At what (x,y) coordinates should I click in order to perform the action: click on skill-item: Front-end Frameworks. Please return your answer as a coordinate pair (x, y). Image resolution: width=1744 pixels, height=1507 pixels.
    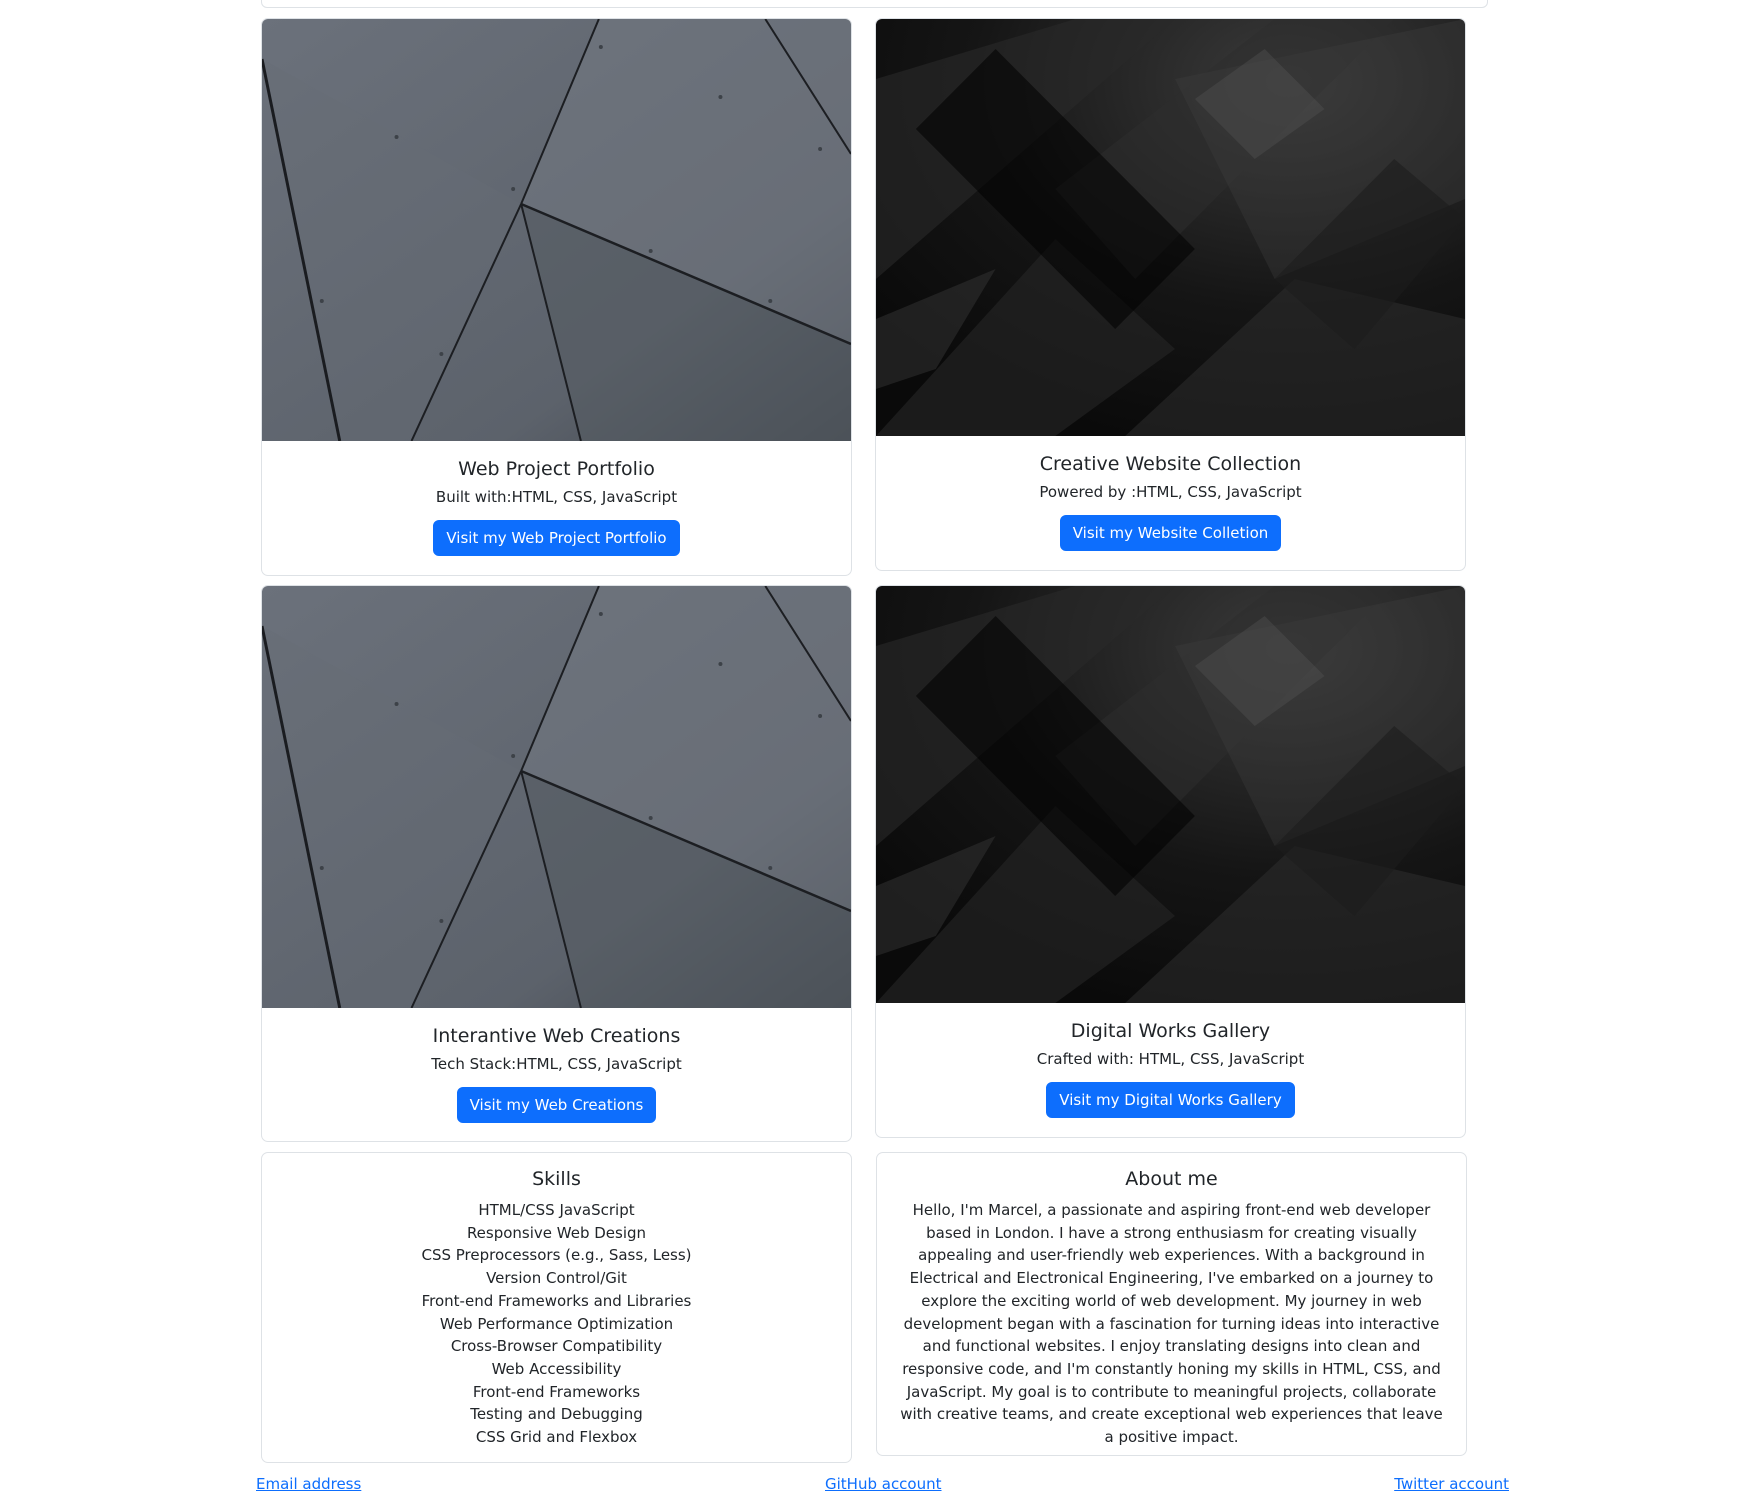
    Looking at the image, I should click on (556, 1391).